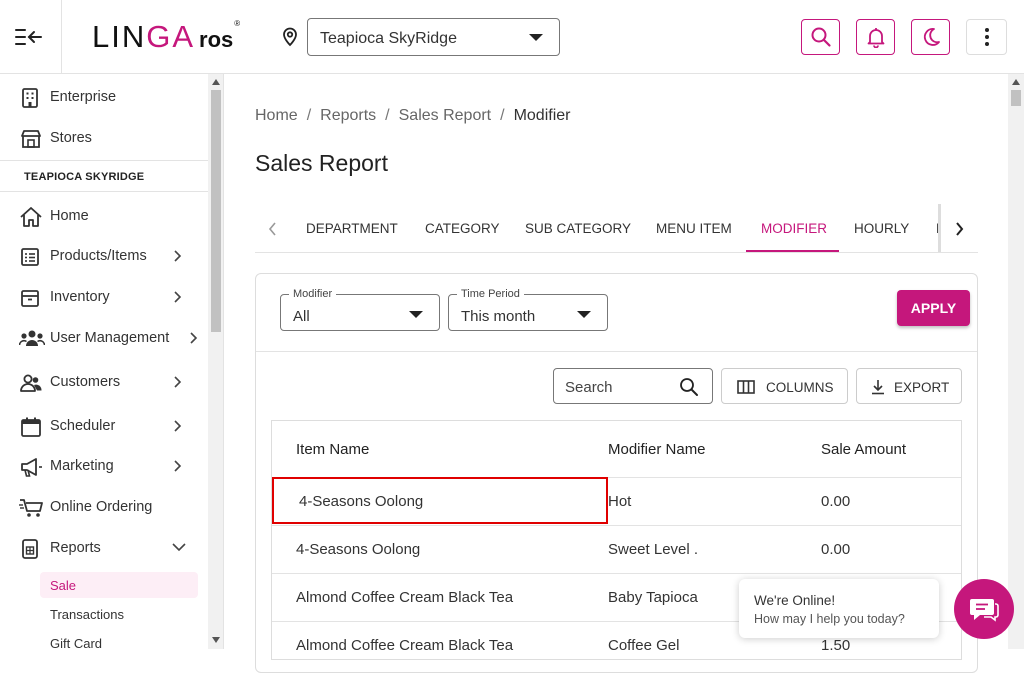  What do you see at coordinates (31, 217) in the screenshot?
I see `home-icon` at bounding box center [31, 217].